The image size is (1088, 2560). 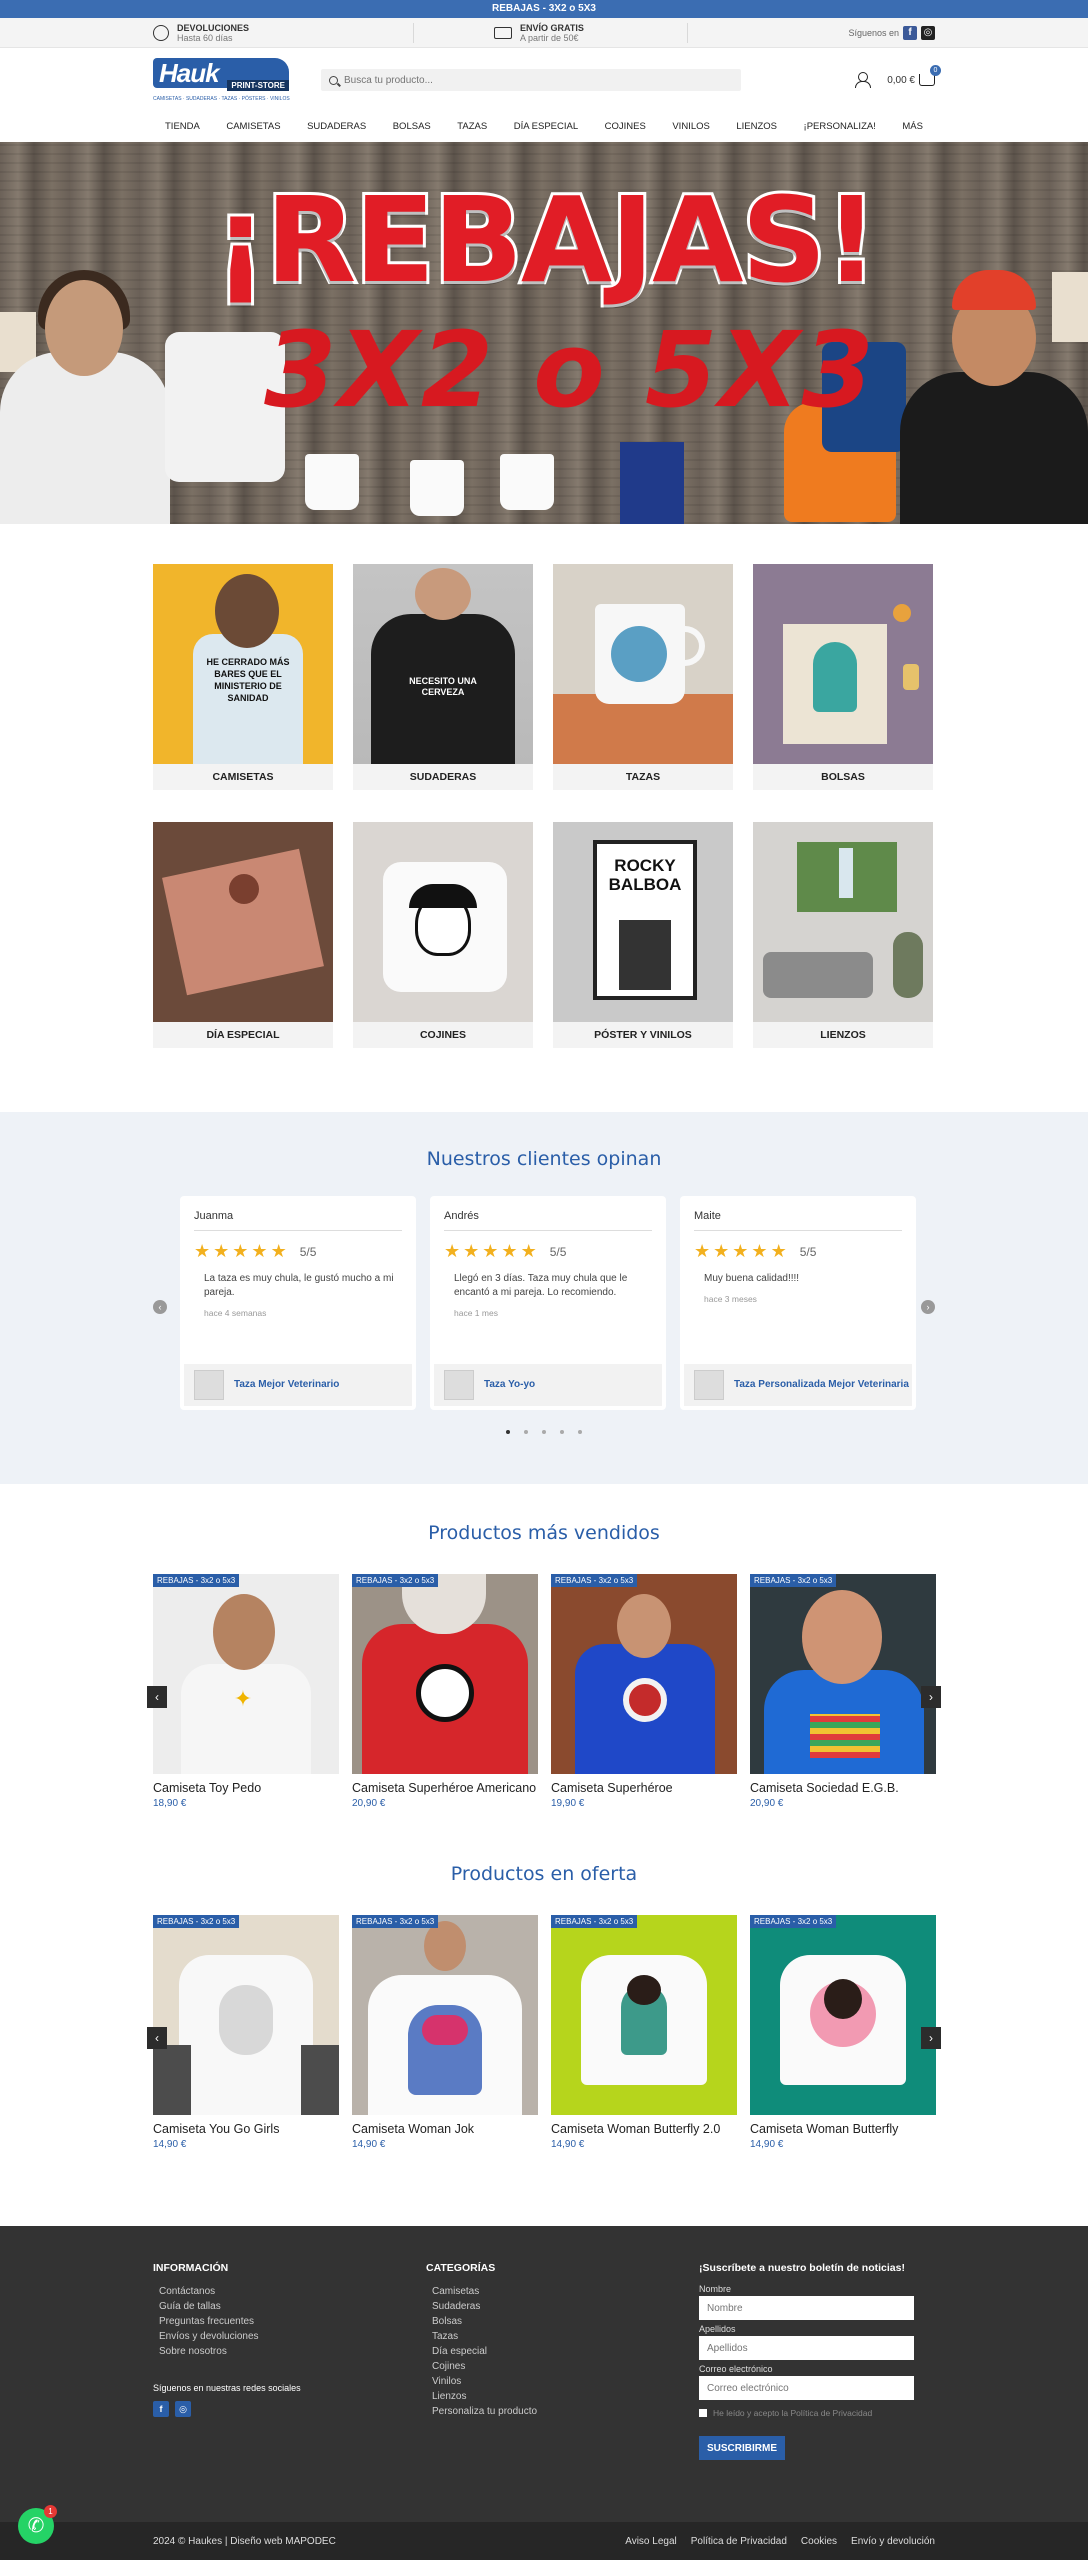 What do you see at coordinates (289, 2306) in the screenshot?
I see `footer-link: Guía de tallas` at bounding box center [289, 2306].